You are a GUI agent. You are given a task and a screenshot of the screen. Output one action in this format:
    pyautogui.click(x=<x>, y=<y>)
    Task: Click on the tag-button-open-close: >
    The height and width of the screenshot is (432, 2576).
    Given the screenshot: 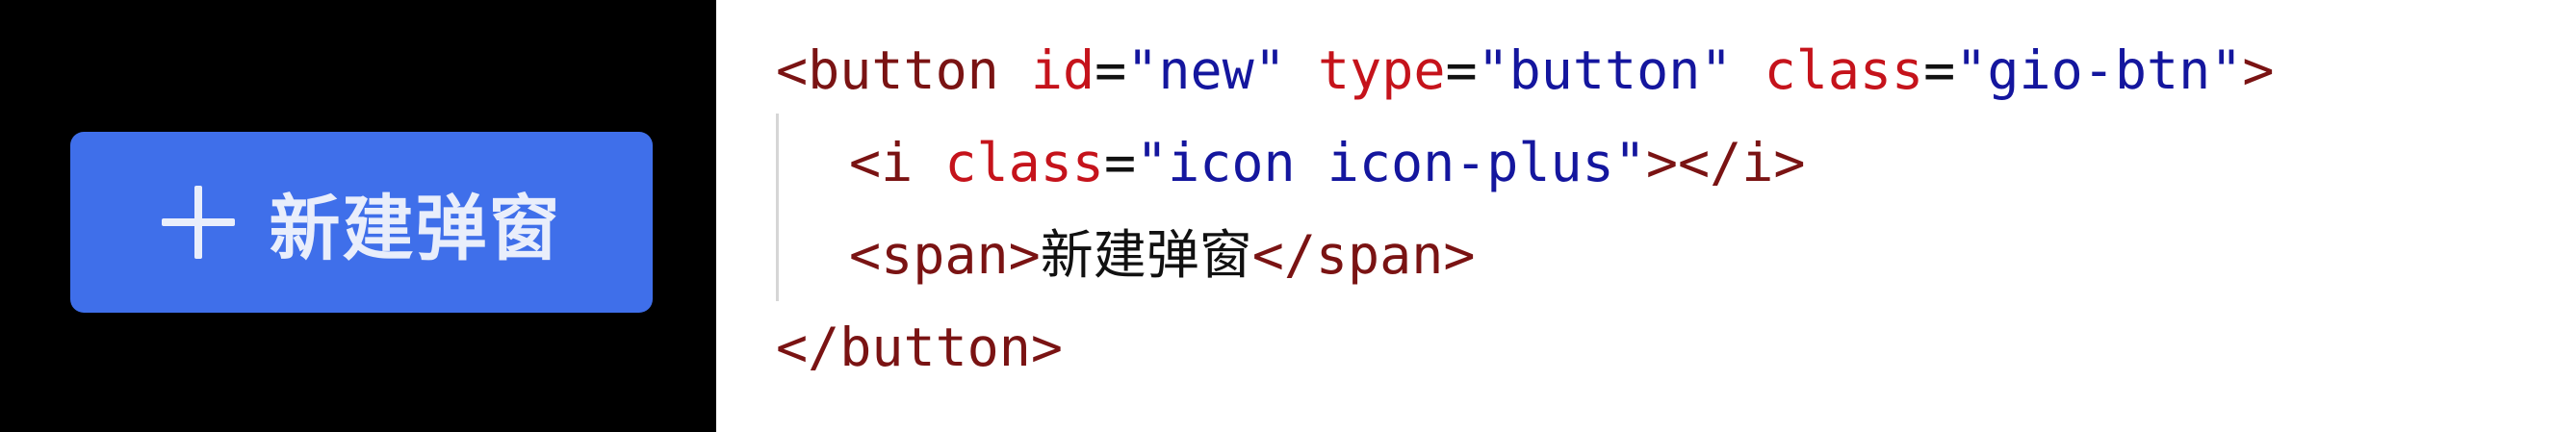 What is the action you would take?
    pyautogui.click(x=2258, y=70)
    